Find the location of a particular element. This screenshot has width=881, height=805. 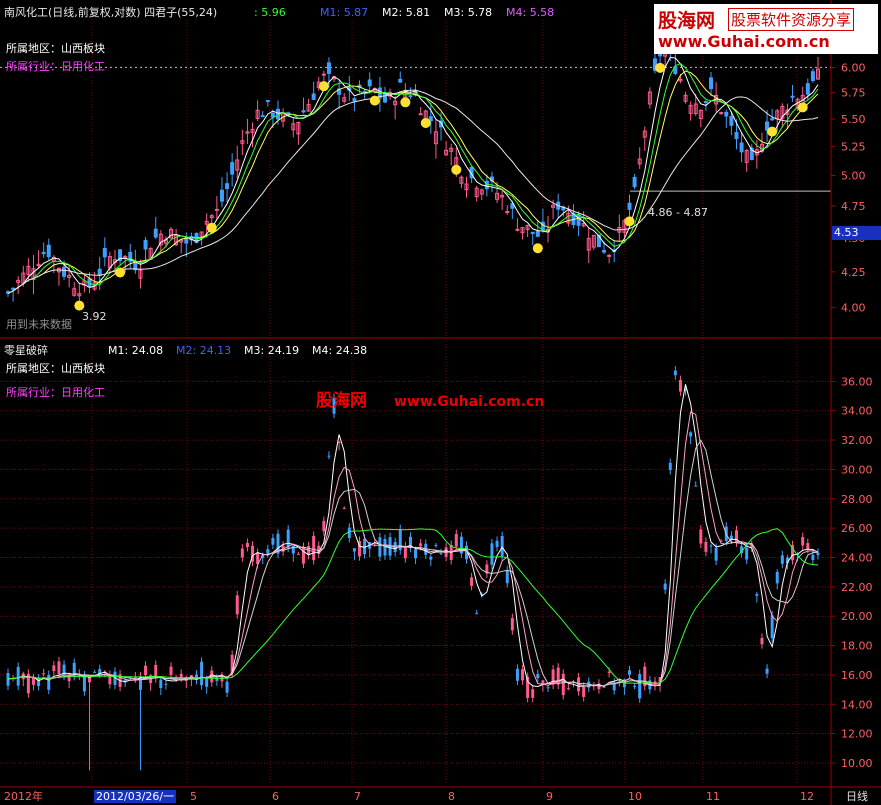

logo-tag: 股票软件资源分享 is located at coordinates (791, 19).